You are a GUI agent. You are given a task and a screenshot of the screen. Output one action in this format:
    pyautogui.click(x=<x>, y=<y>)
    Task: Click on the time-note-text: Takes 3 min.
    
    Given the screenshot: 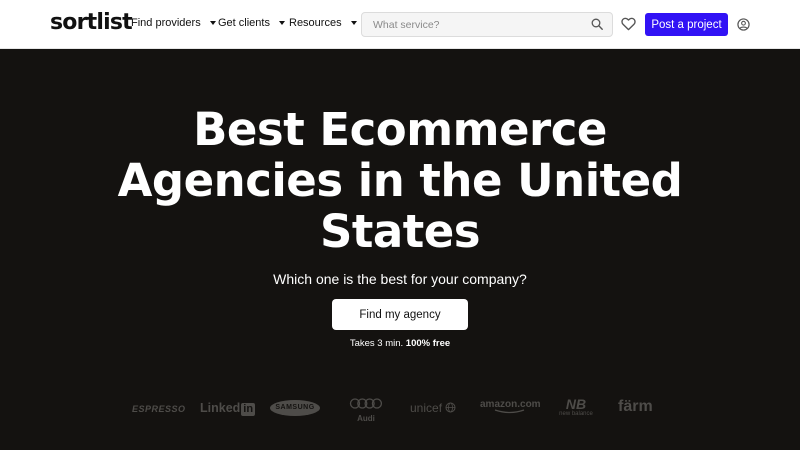 What is the action you would take?
    pyautogui.click(x=376, y=343)
    